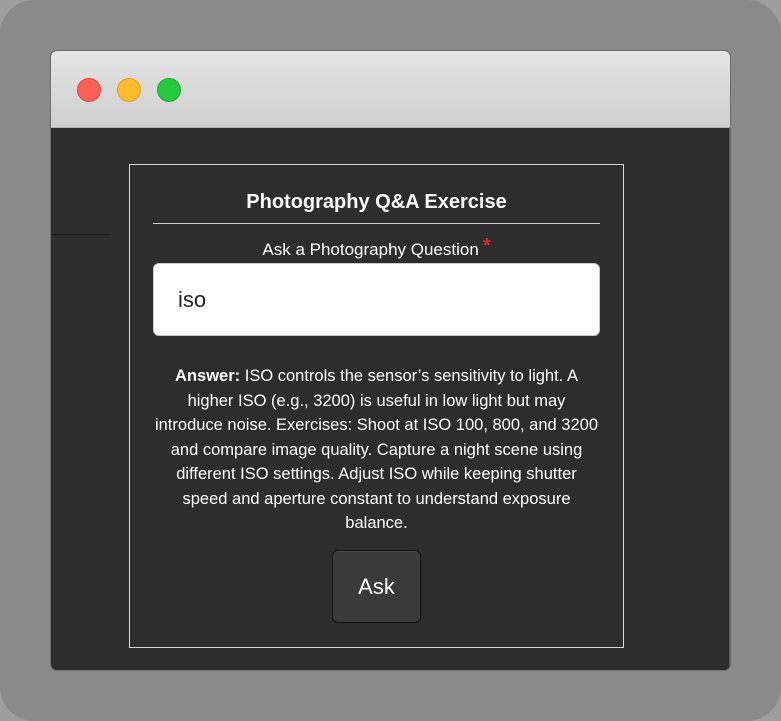  Describe the element at coordinates (376, 586) in the screenshot. I see `ask-button: Ask` at that location.